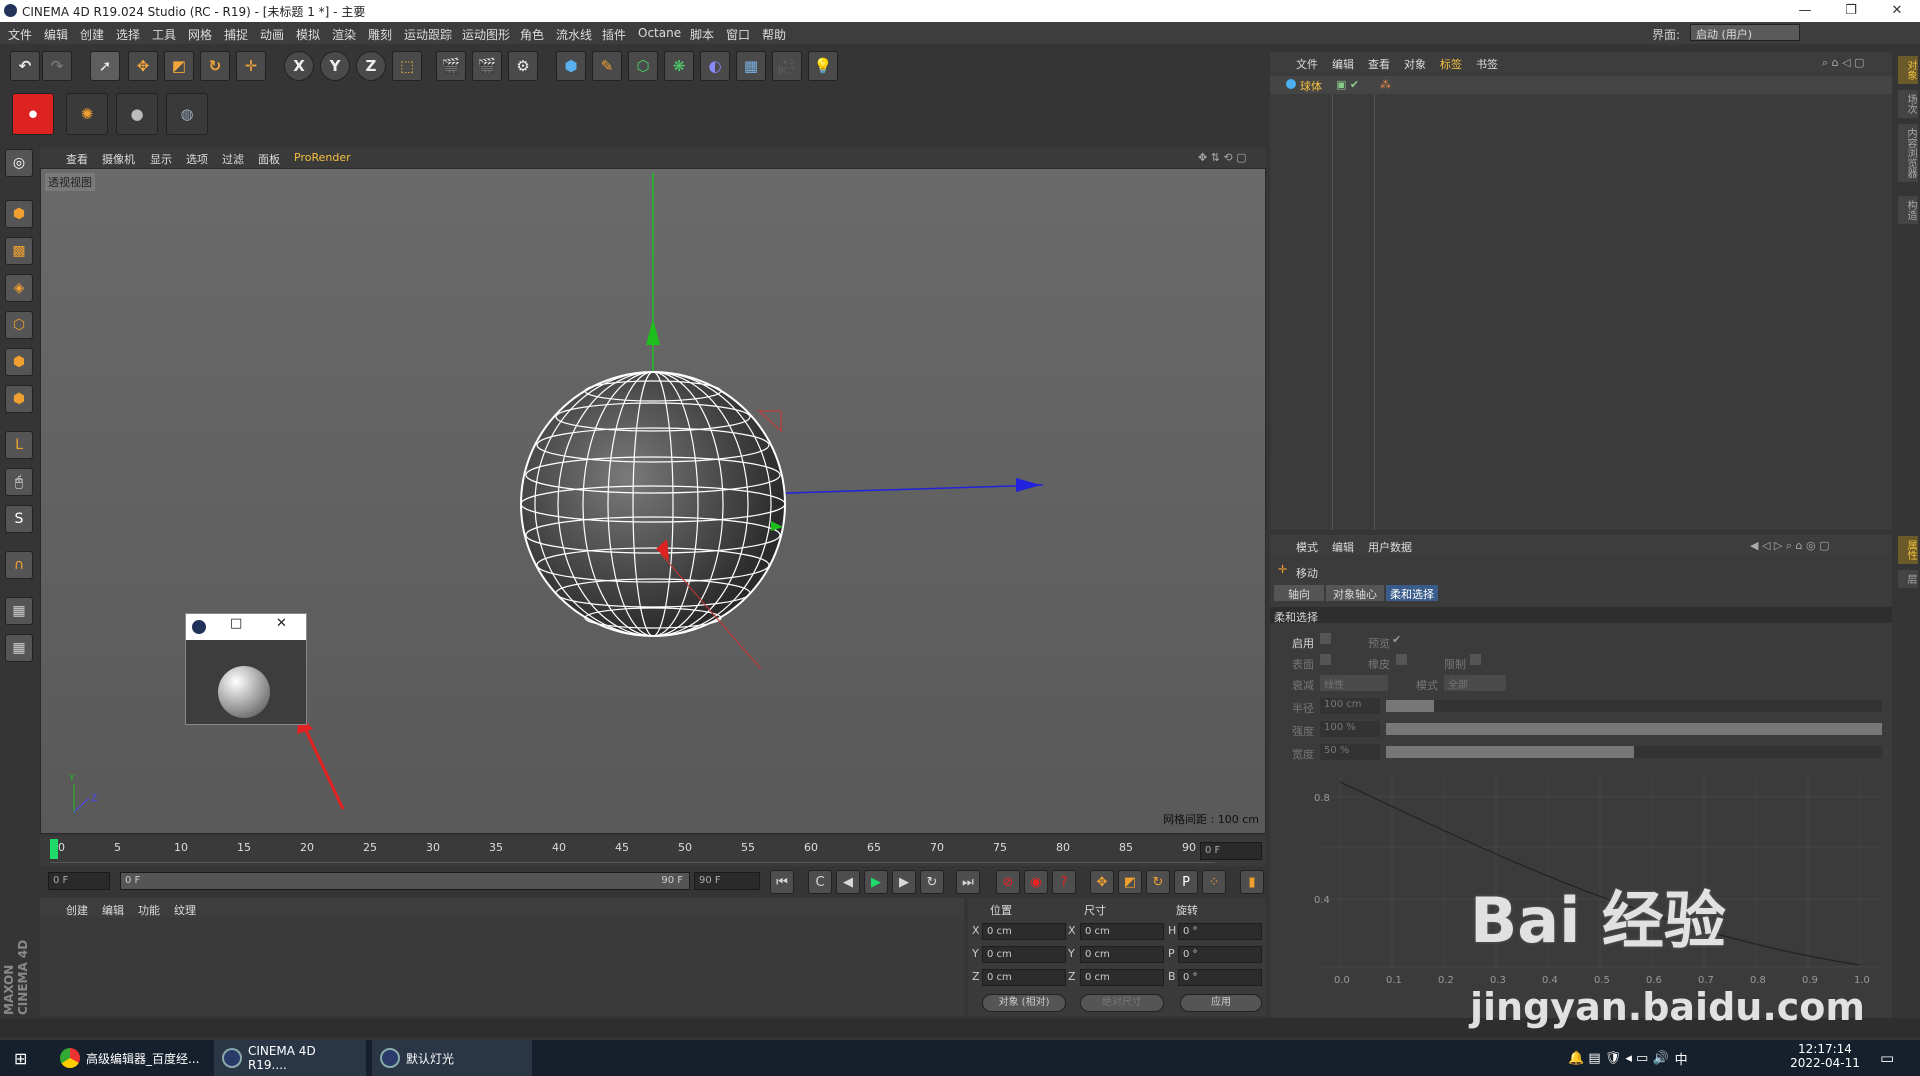 This screenshot has height=1076, width=1920. What do you see at coordinates (727, 881) in the screenshot?
I see `end-frame-field: 90 F` at bounding box center [727, 881].